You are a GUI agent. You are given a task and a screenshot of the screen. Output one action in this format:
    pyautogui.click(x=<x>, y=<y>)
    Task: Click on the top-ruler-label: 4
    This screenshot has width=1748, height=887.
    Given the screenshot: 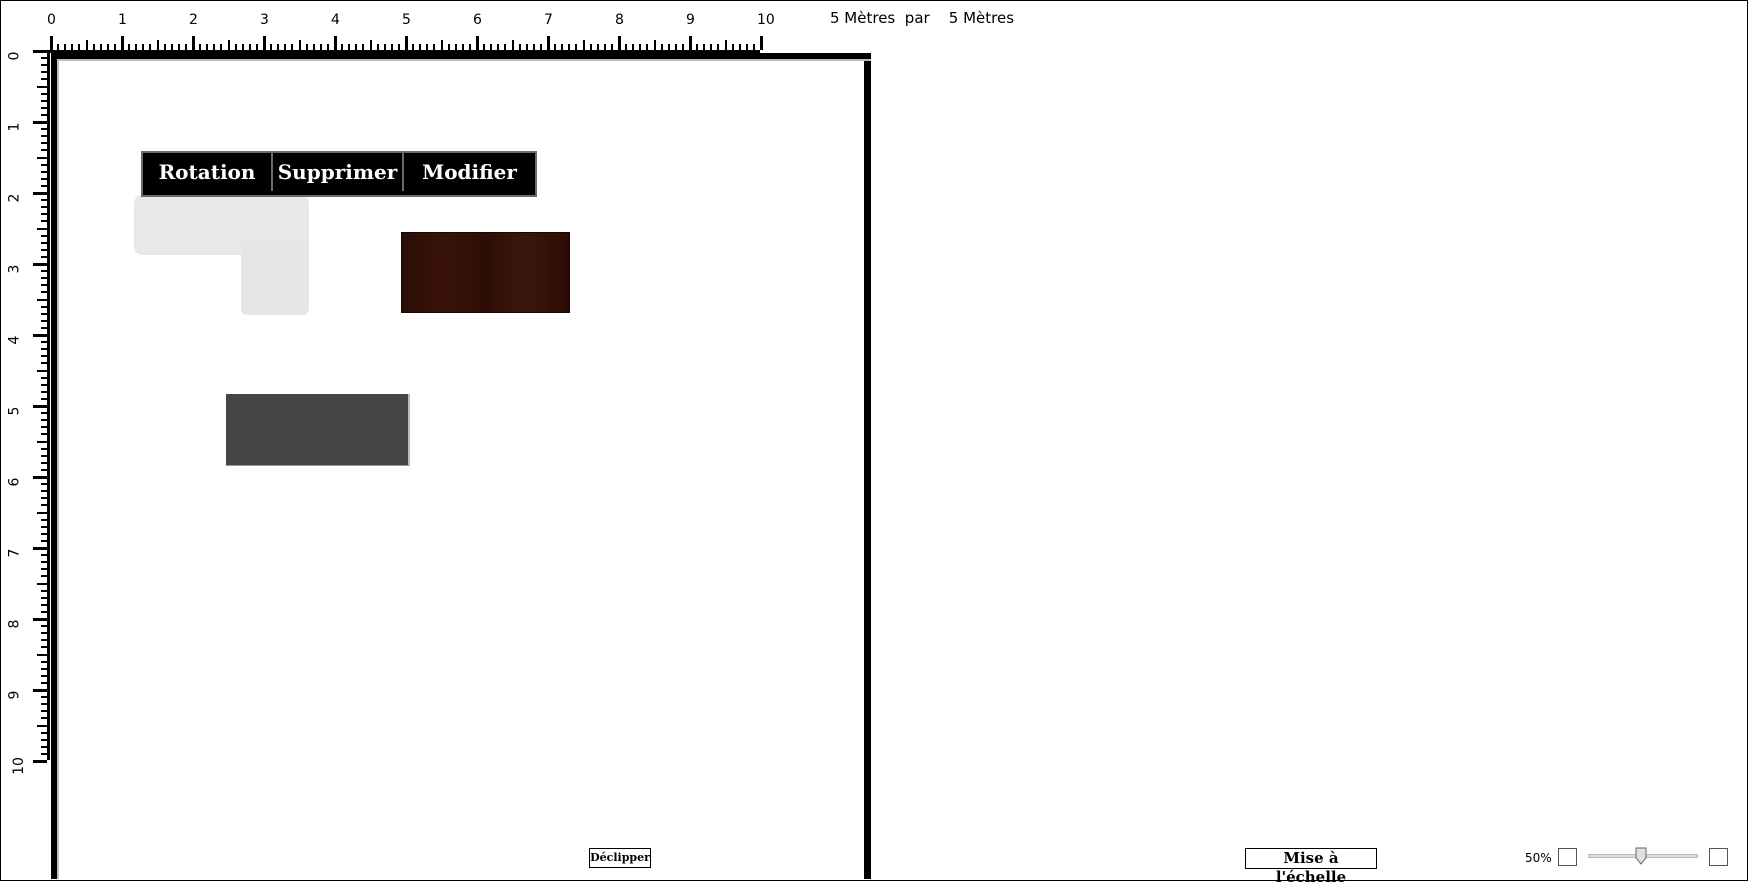 What is the action you would take?
    pyautogui.click(x=335, y=20)
    